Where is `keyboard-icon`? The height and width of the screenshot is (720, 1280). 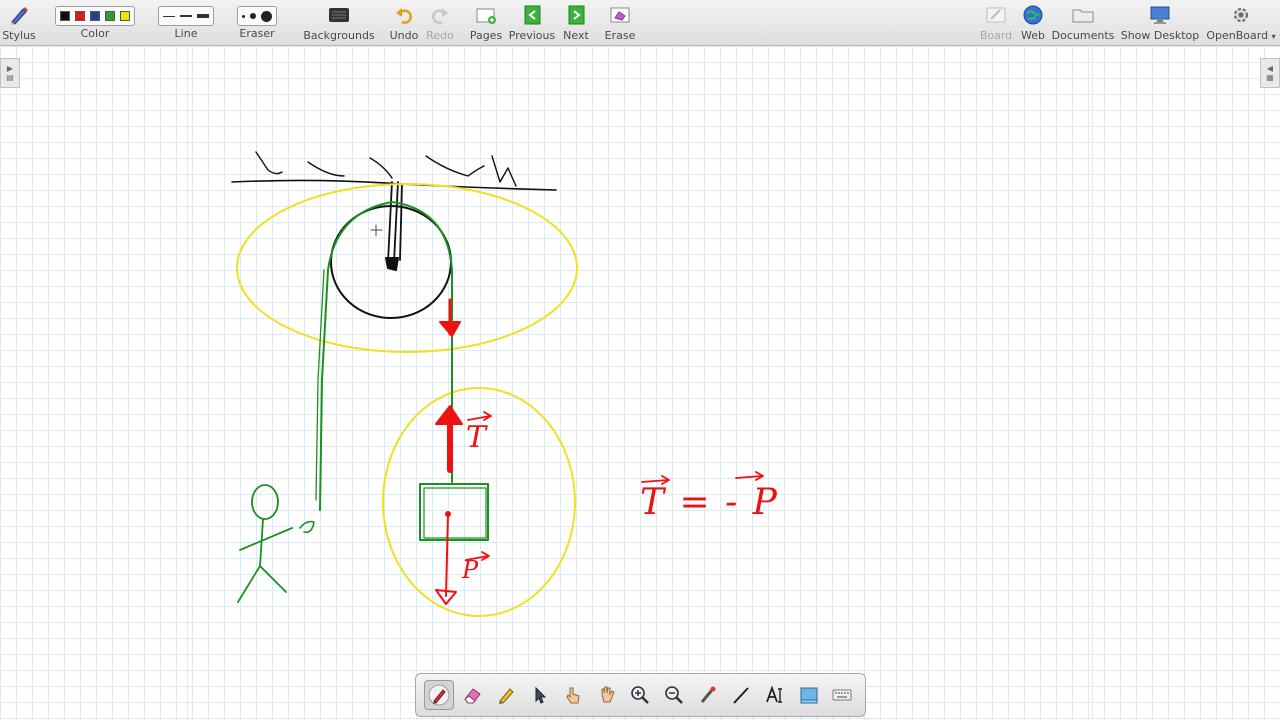 keyboard-icon is located at coordinates (842, 695).